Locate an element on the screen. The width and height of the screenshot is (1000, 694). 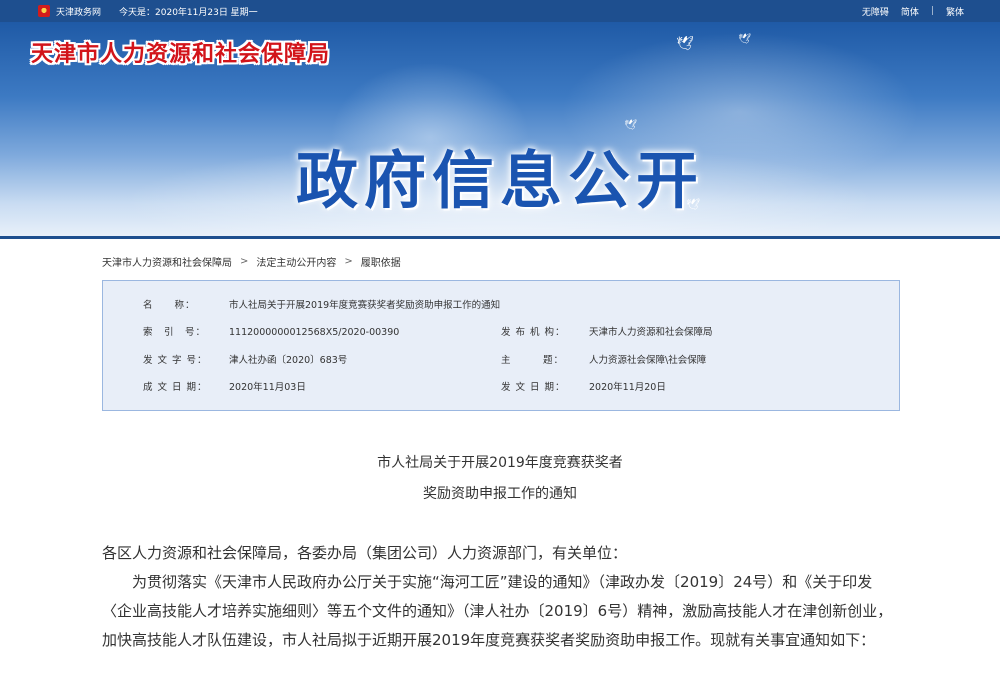
national-emblem-icon is located at coordinates (44, 11).